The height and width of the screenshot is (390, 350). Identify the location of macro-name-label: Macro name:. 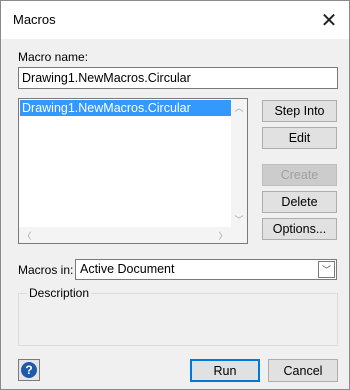
(53, 57).